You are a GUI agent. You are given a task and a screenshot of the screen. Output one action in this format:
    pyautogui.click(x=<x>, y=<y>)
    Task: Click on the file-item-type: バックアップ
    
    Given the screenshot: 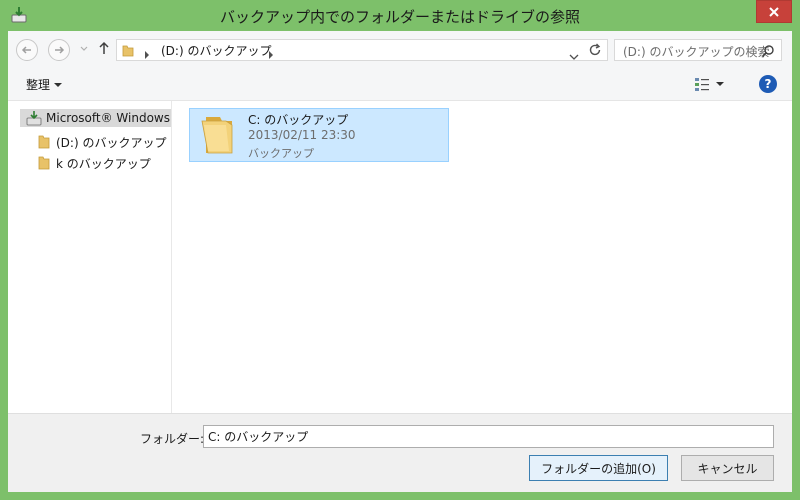 What is the action you would take?
    pyautogui.click(x=281, y=153)
    